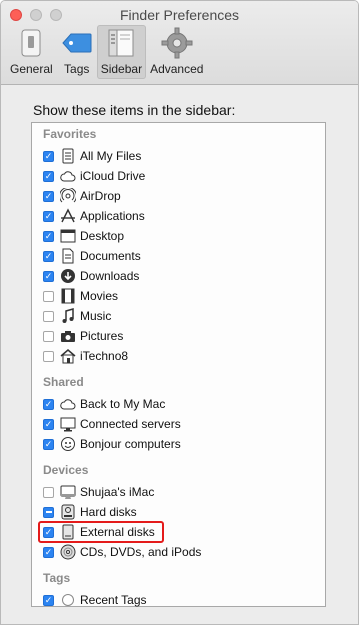 The image size is (359, 625). I want to click on sidebar-option-bonjour-computers: ✓ Bonjour computers, so click(178, 444).